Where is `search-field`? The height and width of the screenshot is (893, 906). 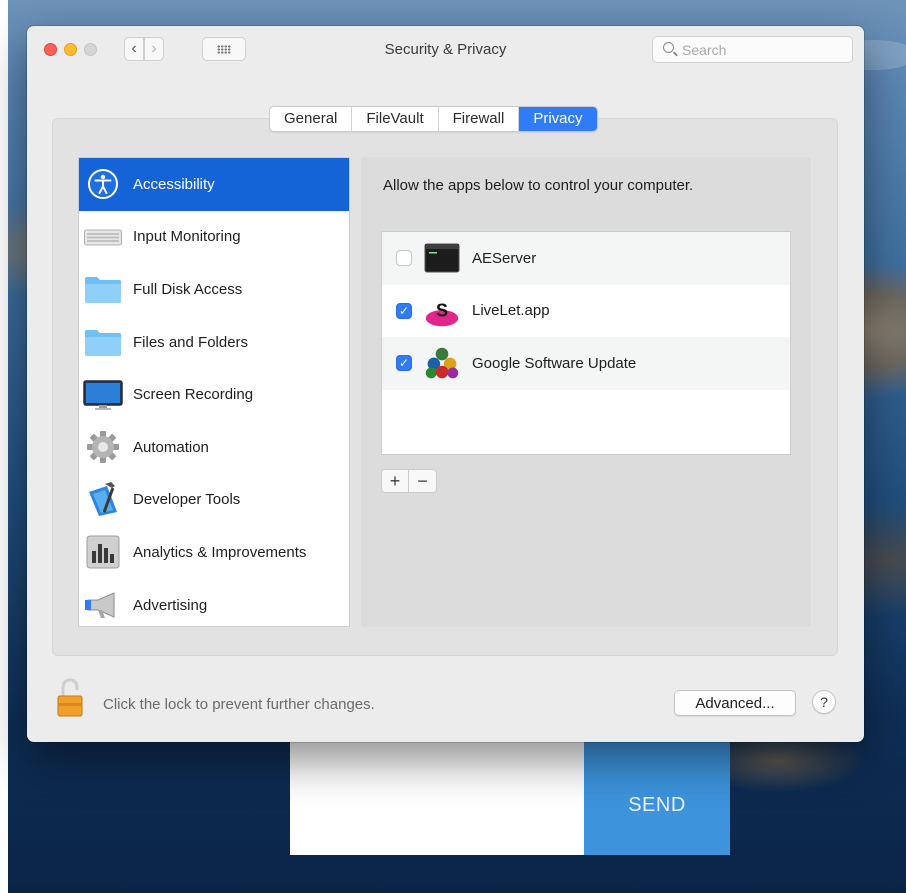
search-field is located at coordinates (752, 49).